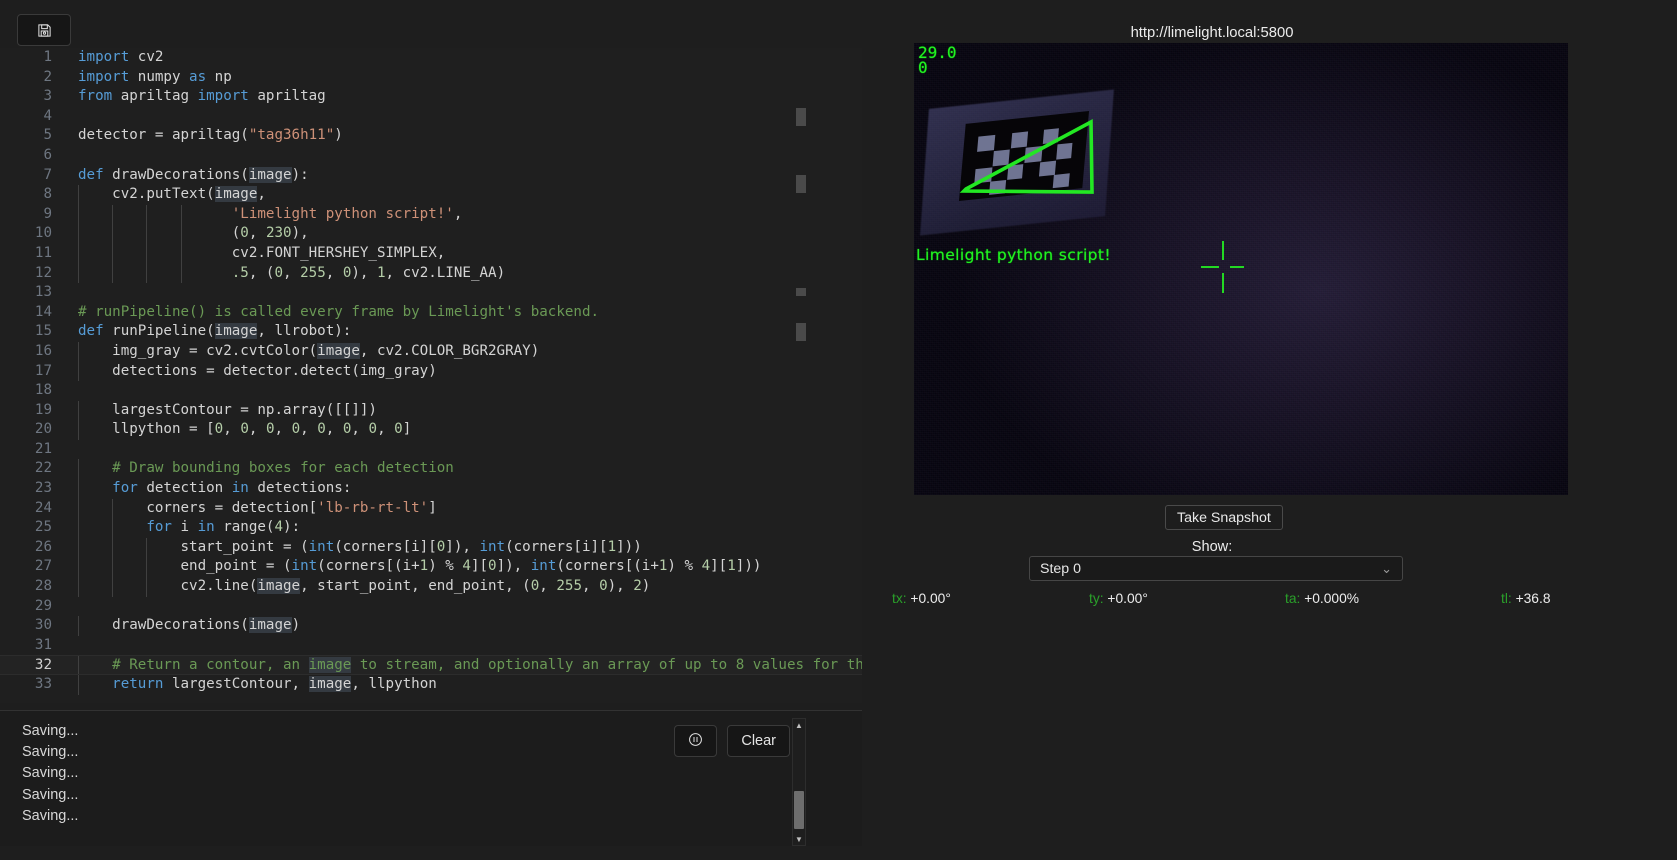  Describe the element at coordinates (1295, 598) in the screenshot. I see `stat-key: ta:` at that location.